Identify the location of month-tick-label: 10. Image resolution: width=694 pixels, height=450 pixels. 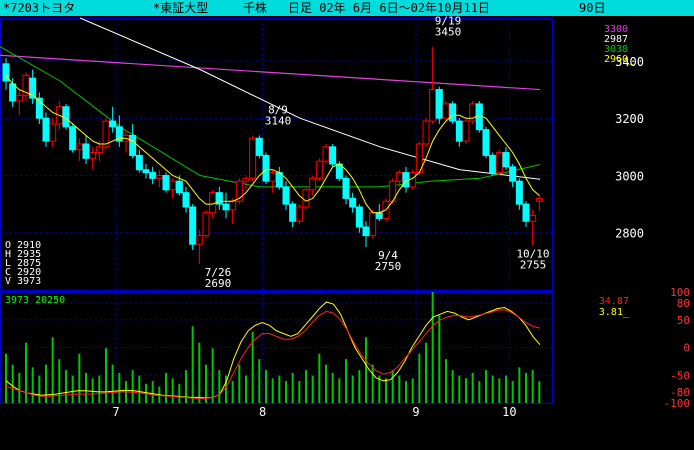
(509, 412).